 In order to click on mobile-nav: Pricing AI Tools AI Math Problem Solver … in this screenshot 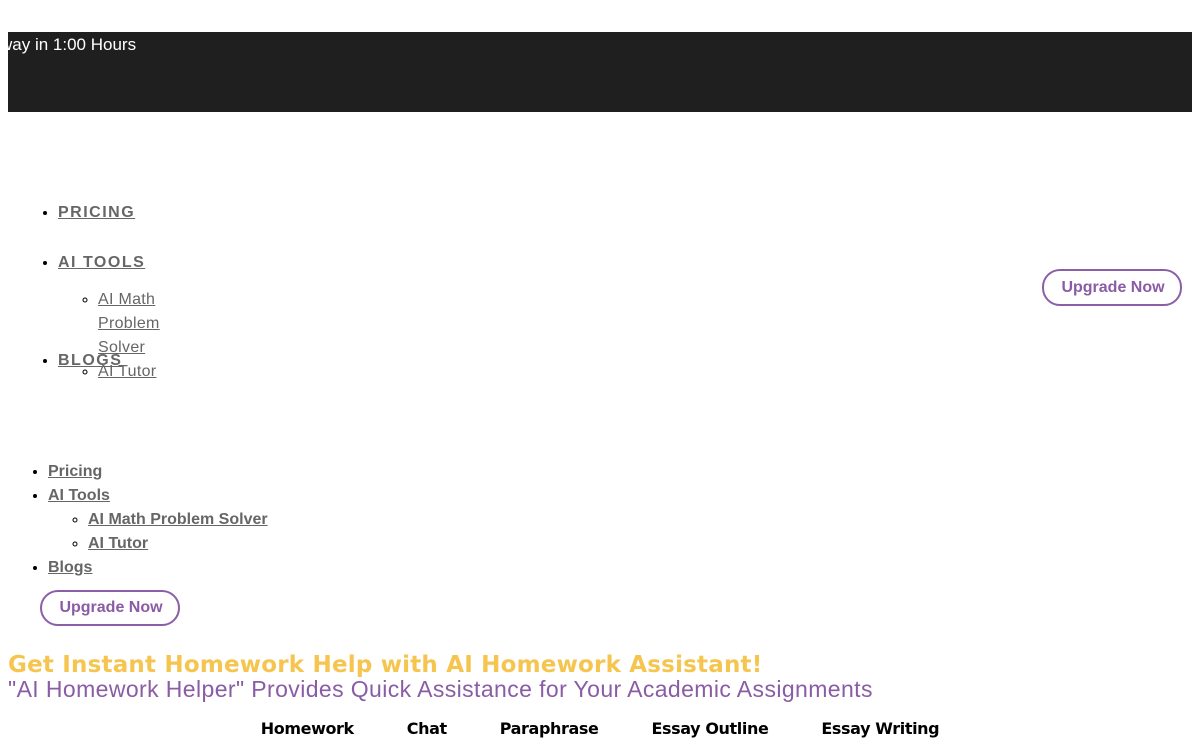, I will do `click(138, 520)`.